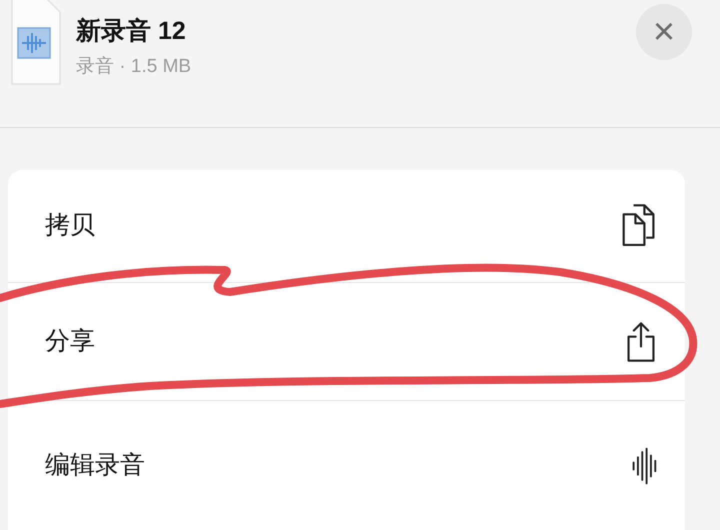 The width and height of the screenshot is (720, 530). What do you see at coordinates (644, 466) in the screenshot?
I see `waveform-icon` at bounding box center [644, 466].